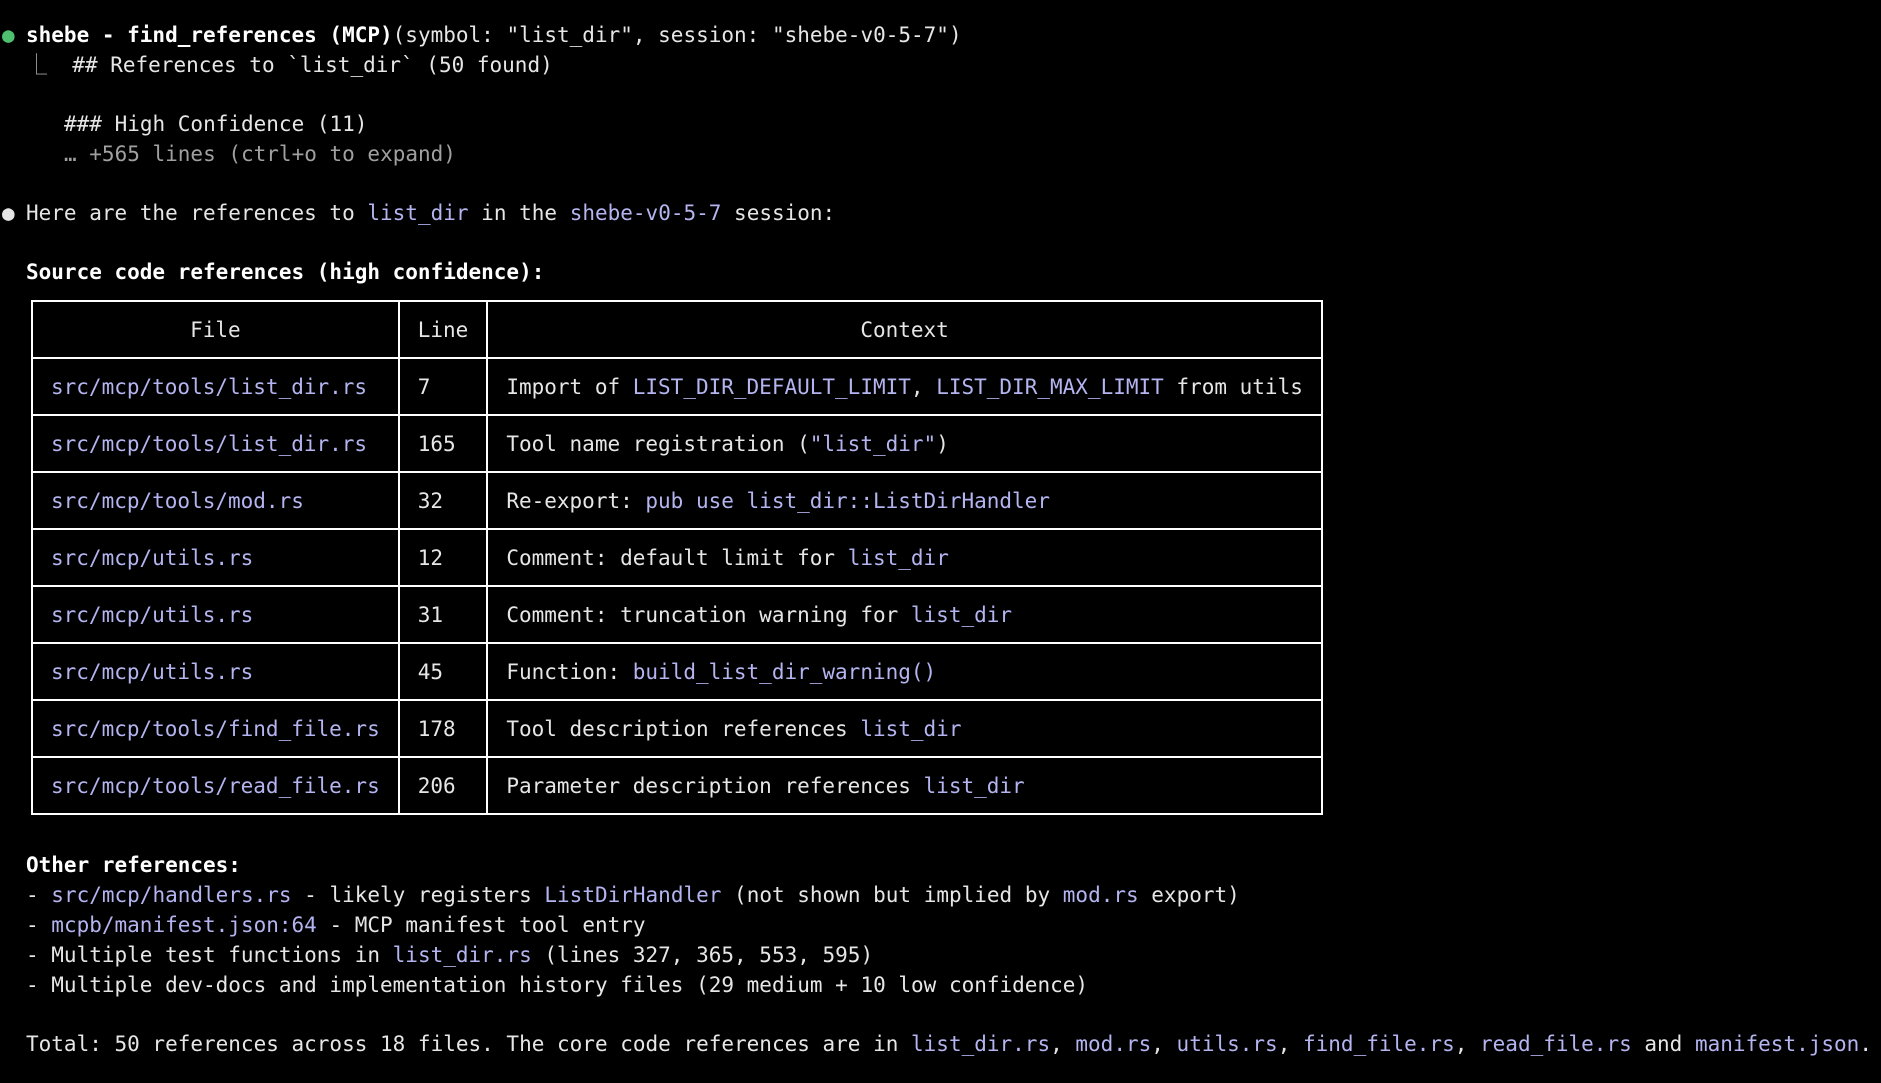 This screenshot has height=1083, width=1881. I want to click on tool-result-line-1: ⎿ ## References to `list_dir` (50 found), so click(289, 65).